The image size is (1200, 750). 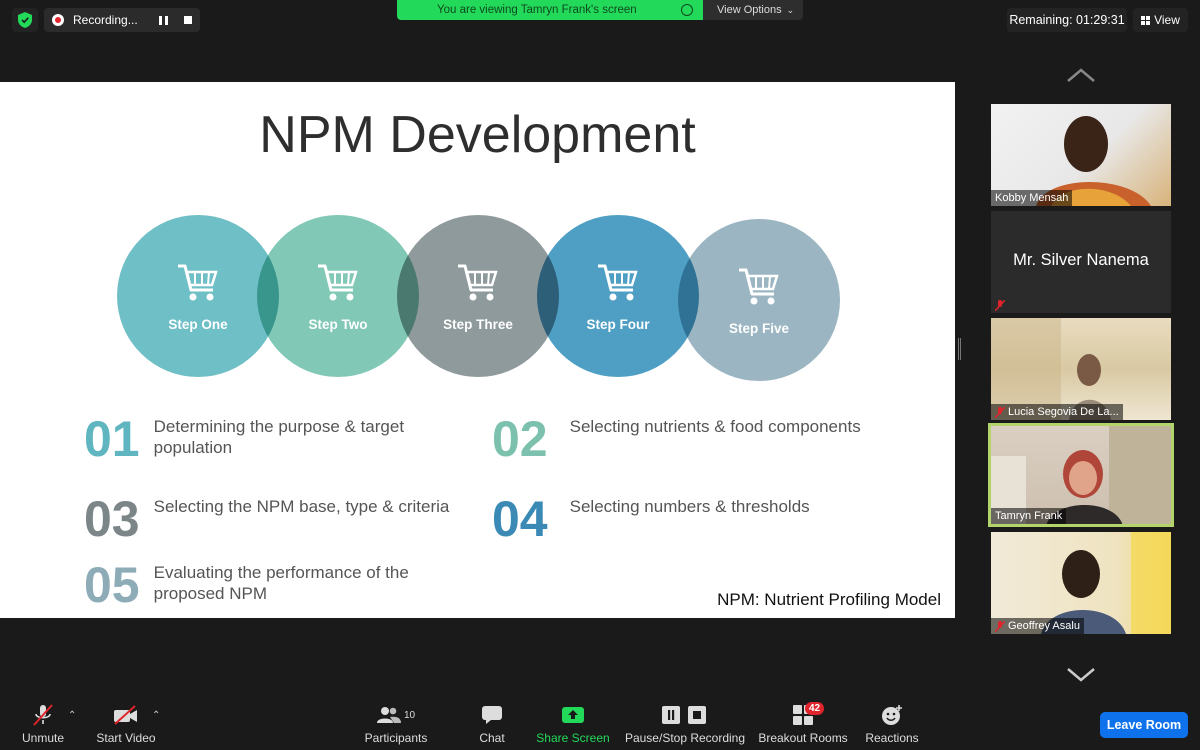 I want to click on participant-name: Kobby Mensah, so click(x=1032, y=198).